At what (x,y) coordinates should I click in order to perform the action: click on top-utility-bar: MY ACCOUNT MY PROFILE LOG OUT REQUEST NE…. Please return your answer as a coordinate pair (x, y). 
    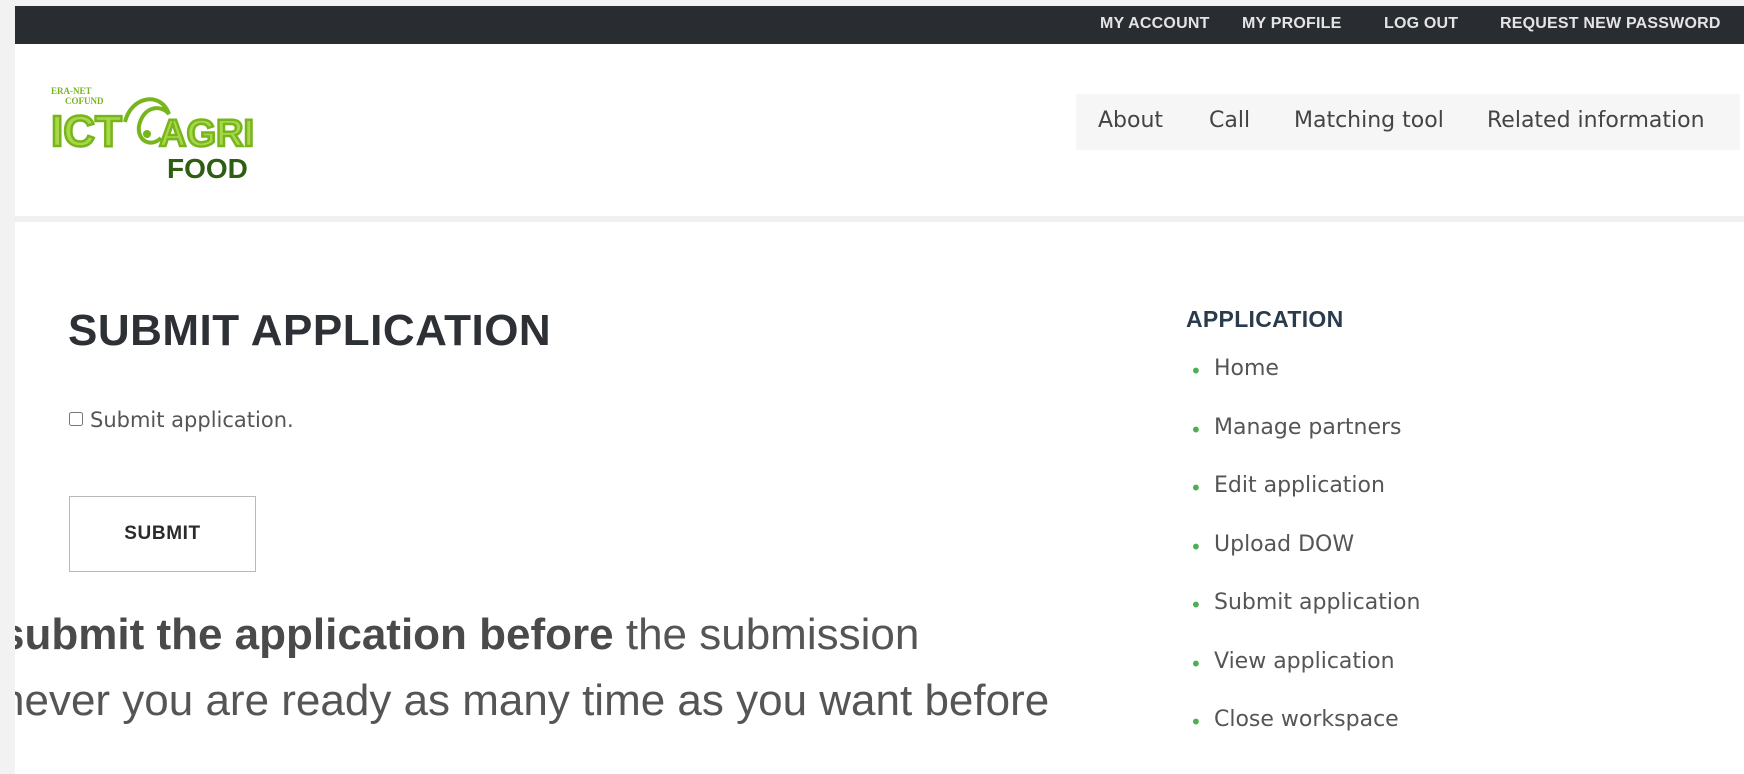
    Looking at the image, I should click on (879, 25).